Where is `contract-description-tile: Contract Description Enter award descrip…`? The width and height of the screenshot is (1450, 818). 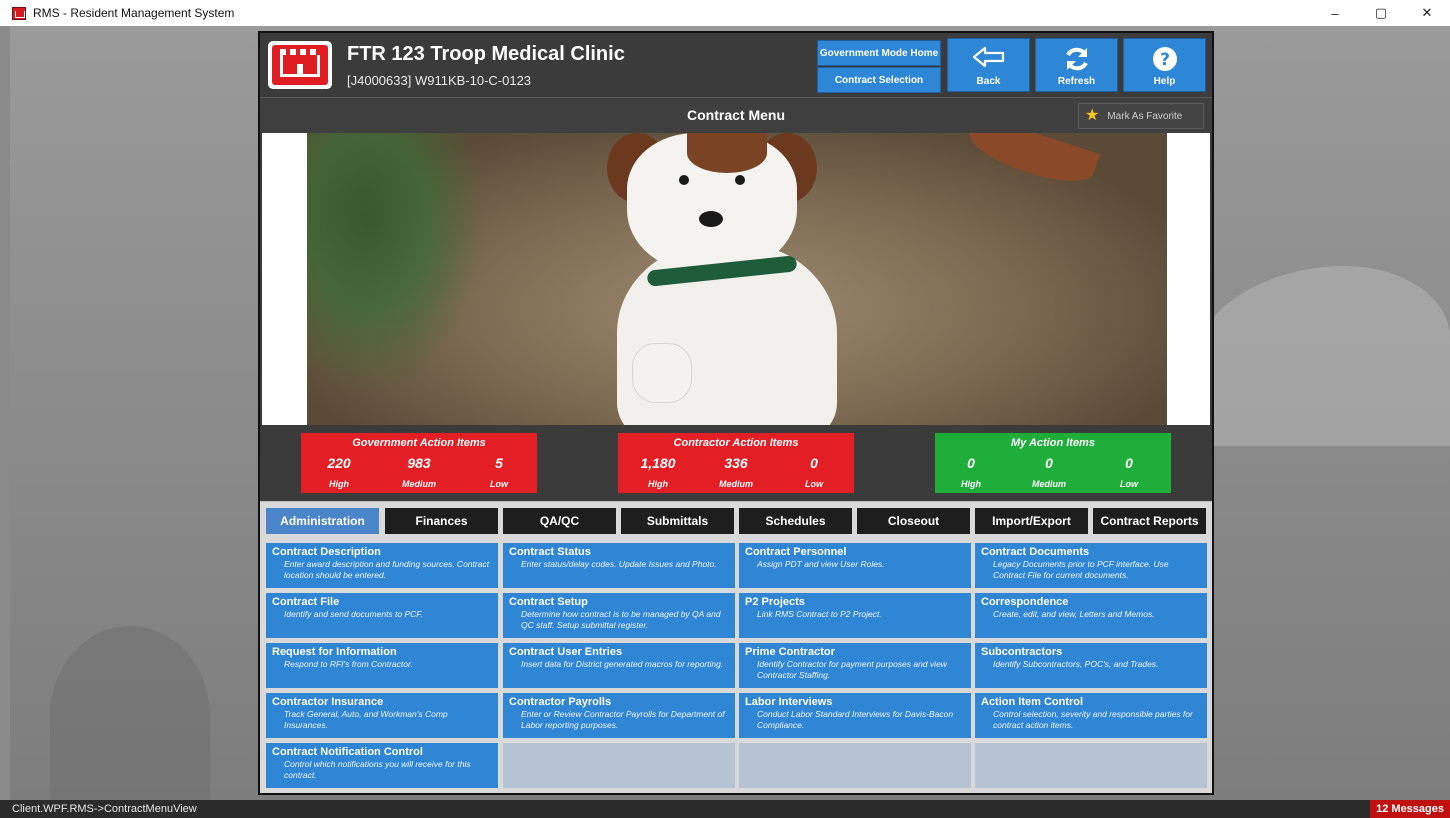
contract-description-tile: Contract Description Enter award descrip… is located at coordinates (382, 565).